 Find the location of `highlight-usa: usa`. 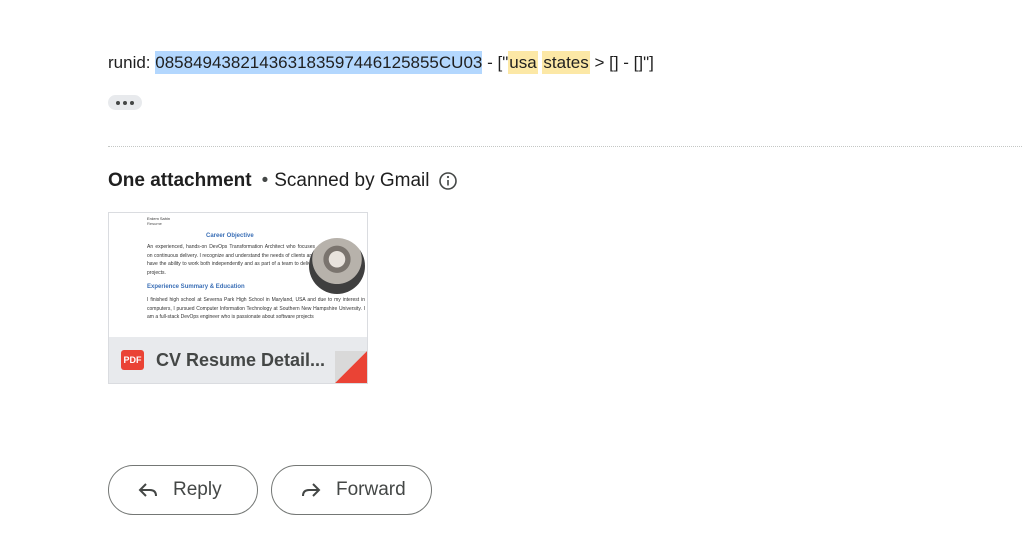

highlight-usa: usa is located at coordinates (523, 62).